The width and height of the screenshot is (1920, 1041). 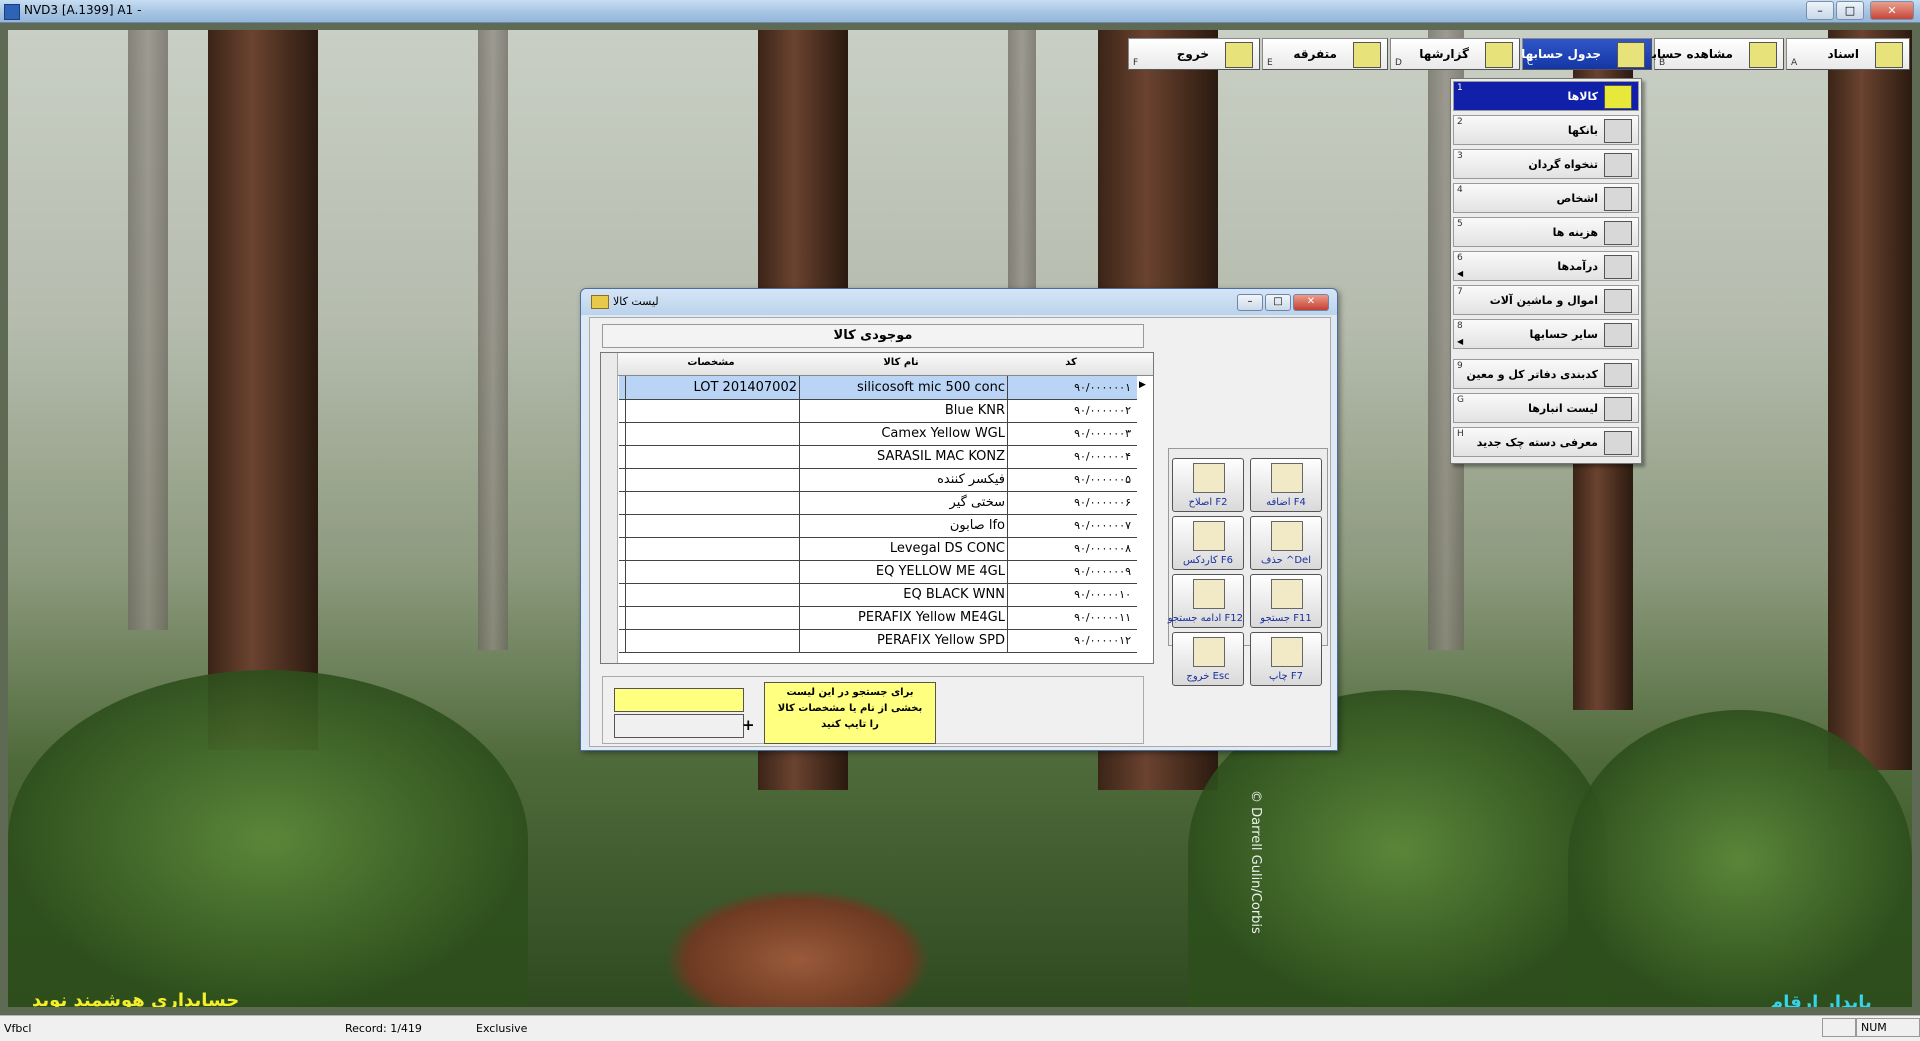 I want to click on cell-name: سختی گیر, so click(x=903, y=502).